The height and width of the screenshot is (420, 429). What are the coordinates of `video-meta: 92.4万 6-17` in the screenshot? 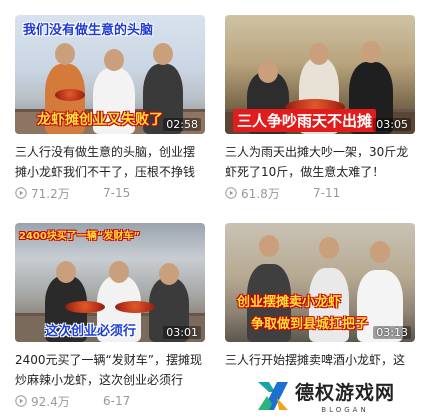 It's located at (110, 401).